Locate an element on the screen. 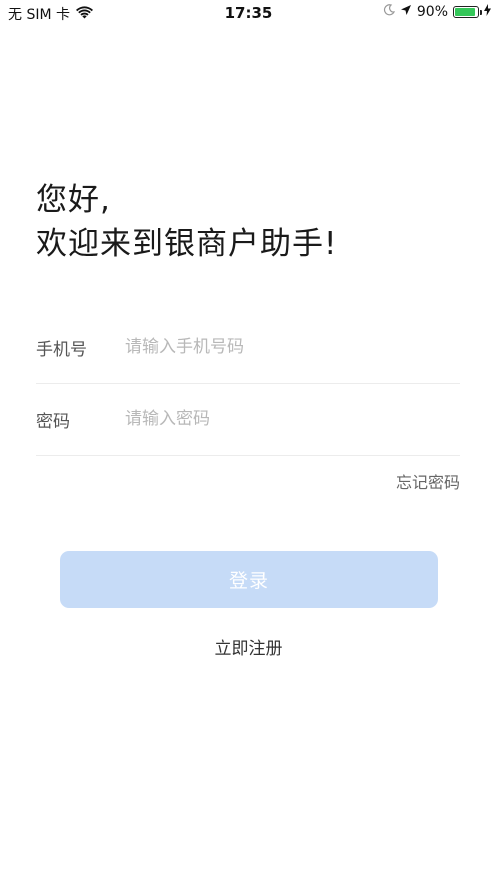 Image resolution: width=497 pixels, height=883 pixels. login-button: 登录 is located at coordinates (249, 579).